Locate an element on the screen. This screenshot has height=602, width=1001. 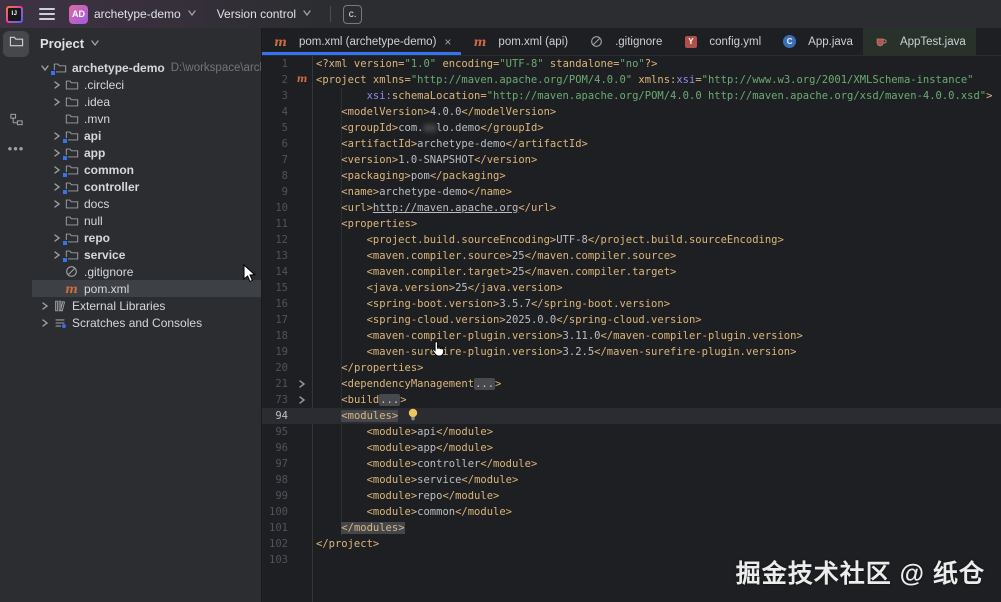
project-tool-button is located at coordinates (16, 44).